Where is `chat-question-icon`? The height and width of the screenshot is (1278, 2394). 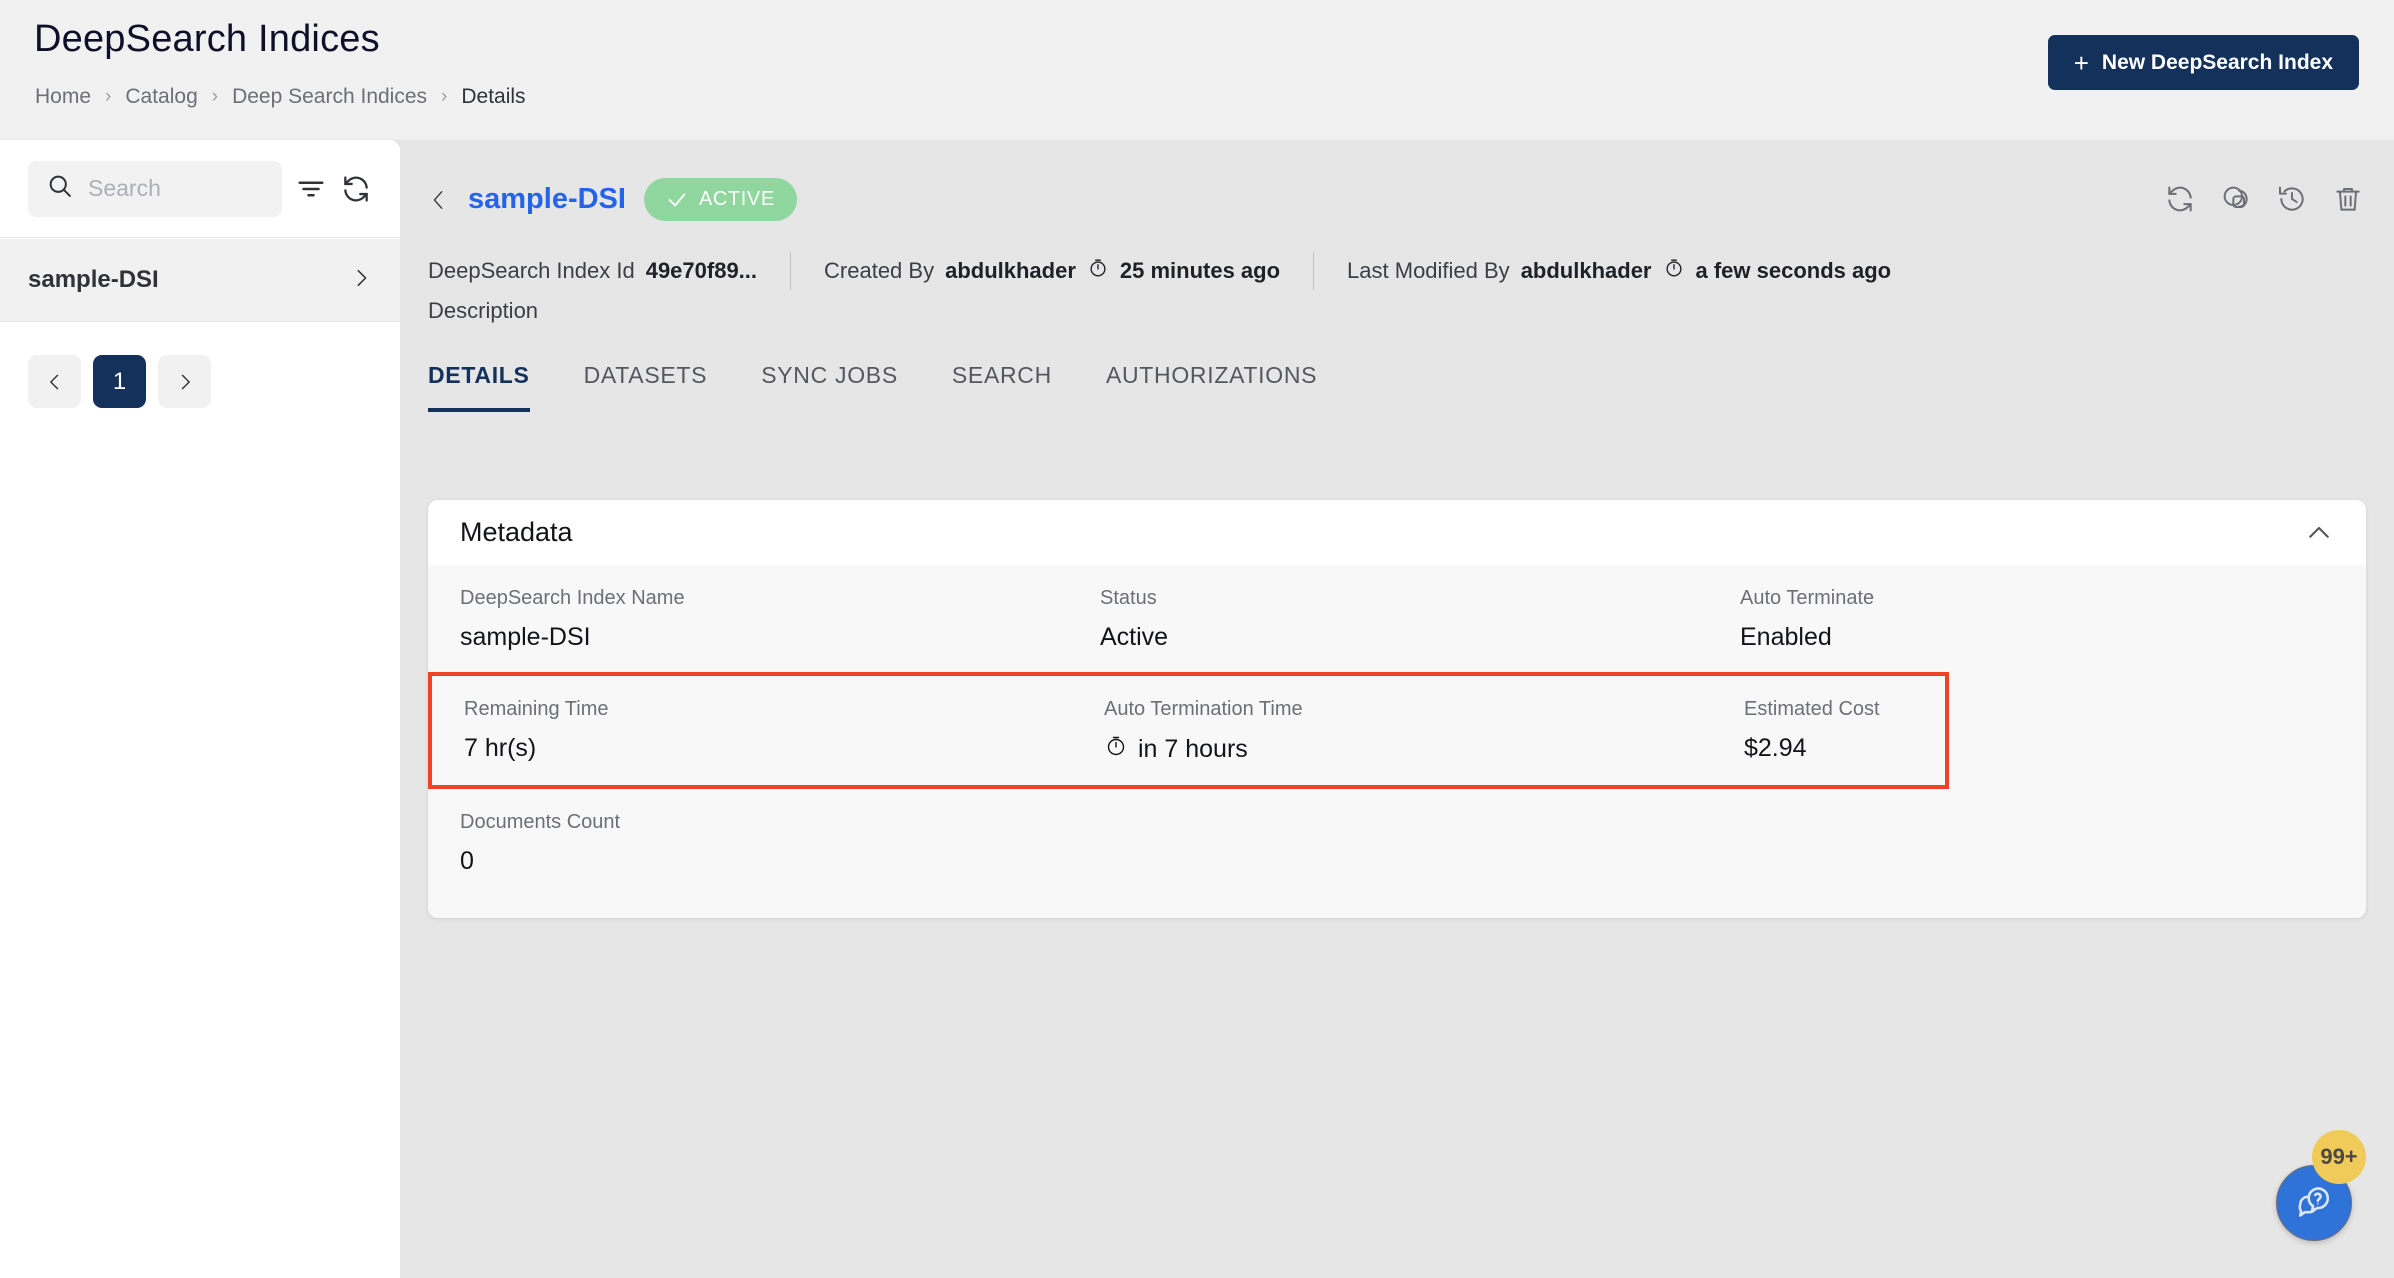
chat-question-icon is located at coordinates (2314, 1202).